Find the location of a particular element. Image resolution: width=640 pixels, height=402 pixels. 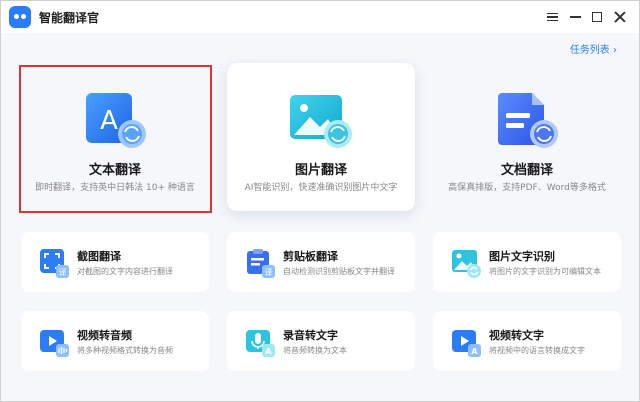

card-title: 图片翻译 is located at coordinates (320, 170).